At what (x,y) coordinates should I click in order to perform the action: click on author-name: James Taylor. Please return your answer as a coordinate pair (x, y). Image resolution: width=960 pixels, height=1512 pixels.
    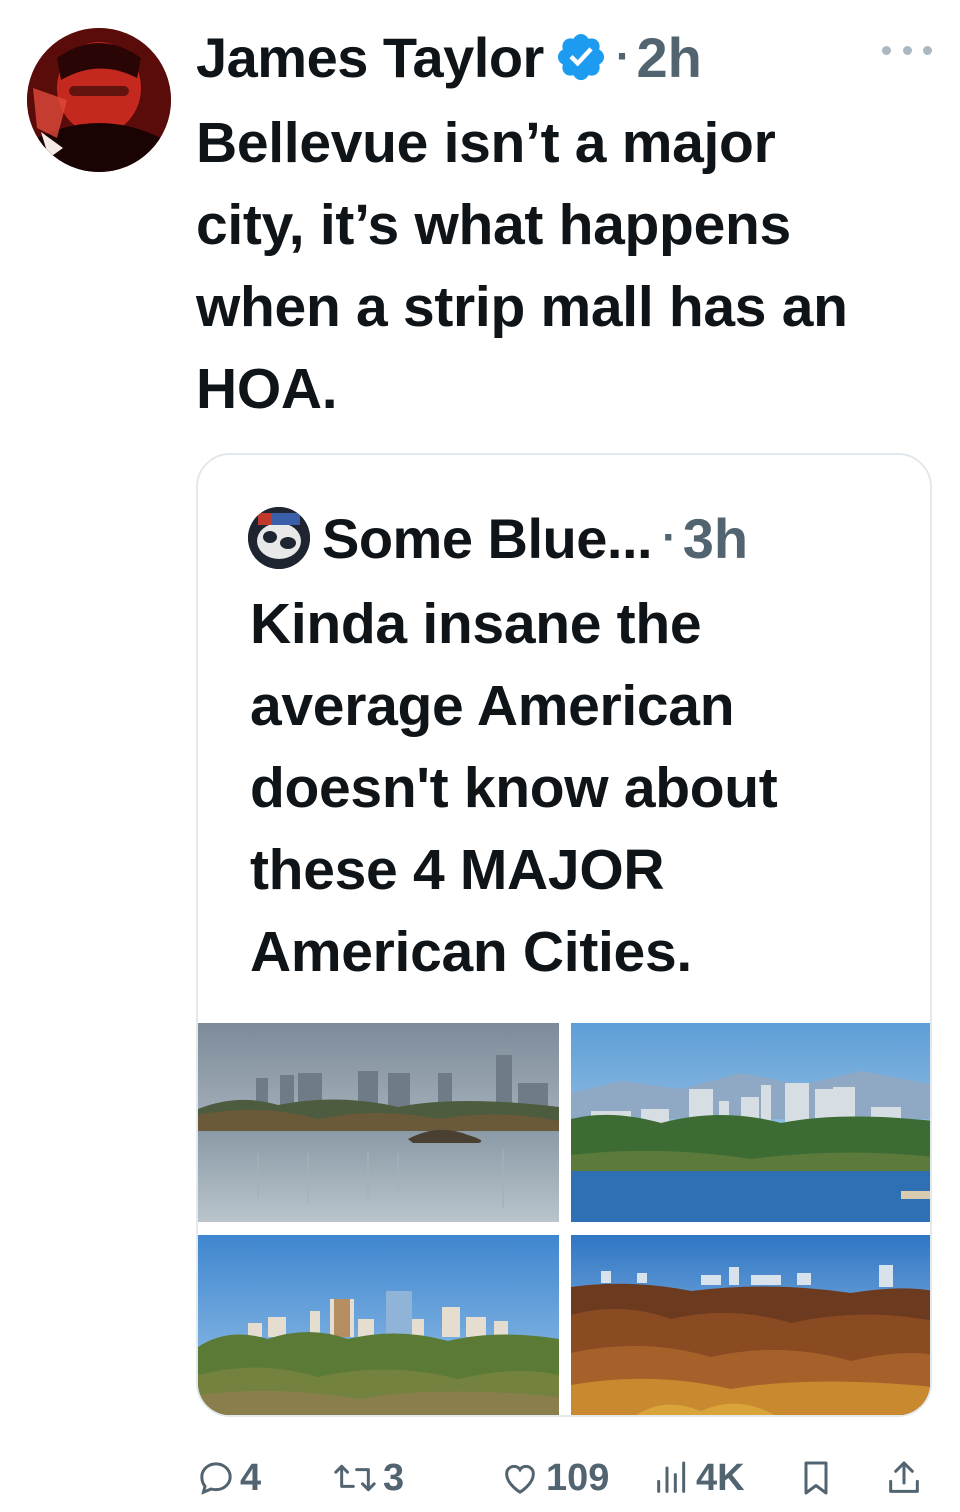
    Looking at the image, I should click on (370, 57).